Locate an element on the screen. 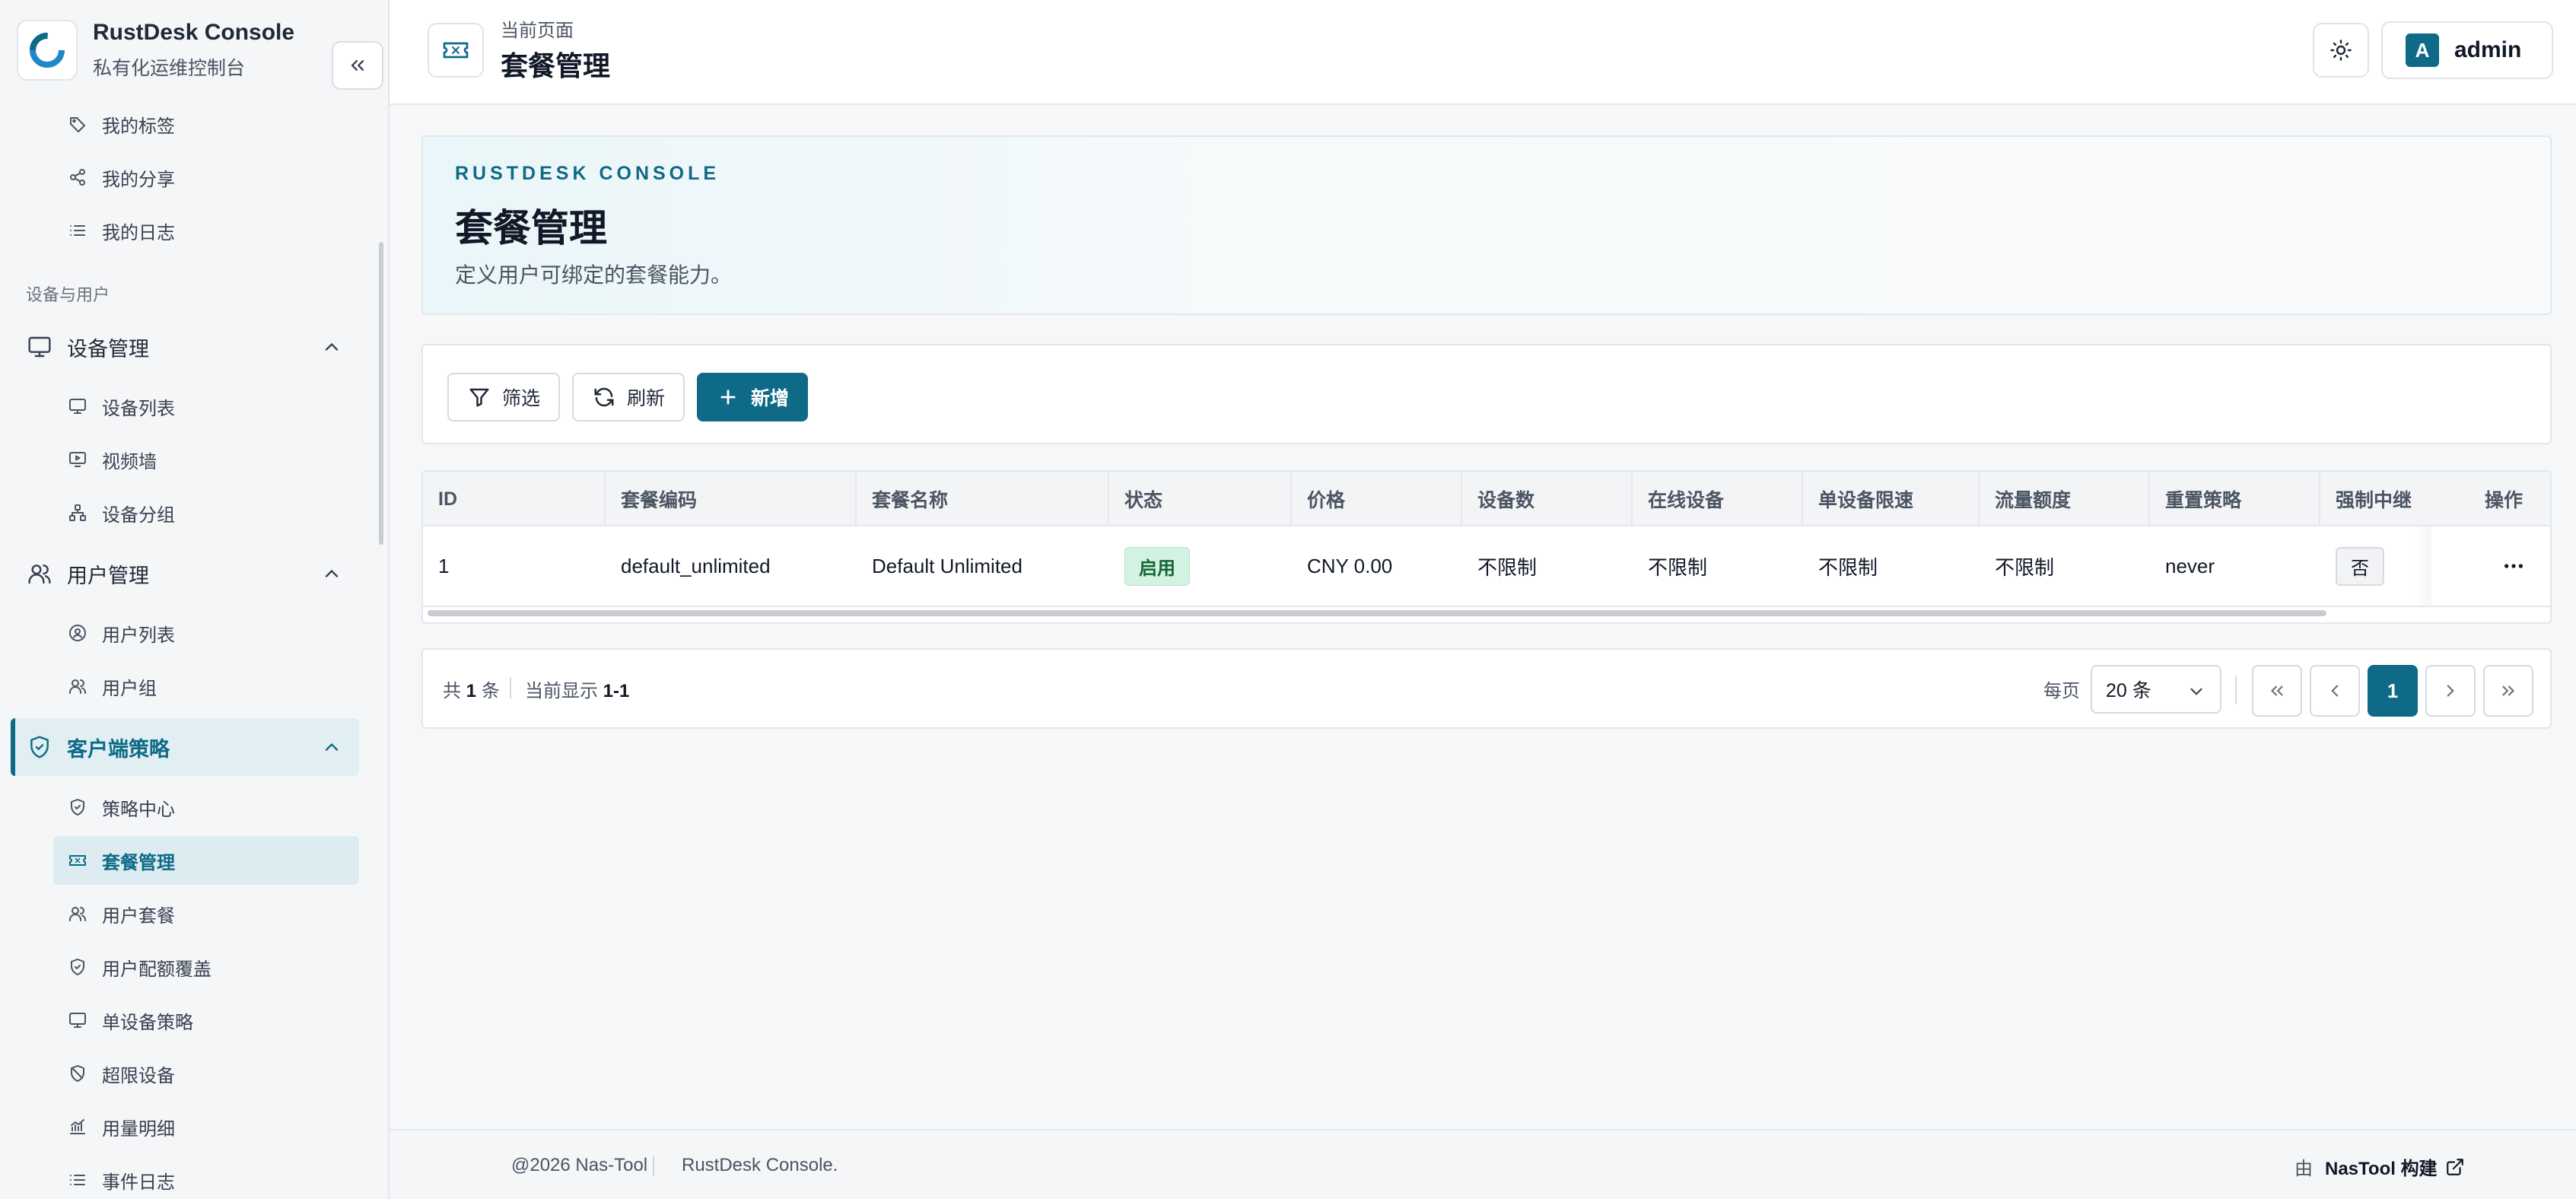 This screenshot has width=2576, height=1199. sidebar-item-user-list: 用户列表 is located at coordinates (206, 633).